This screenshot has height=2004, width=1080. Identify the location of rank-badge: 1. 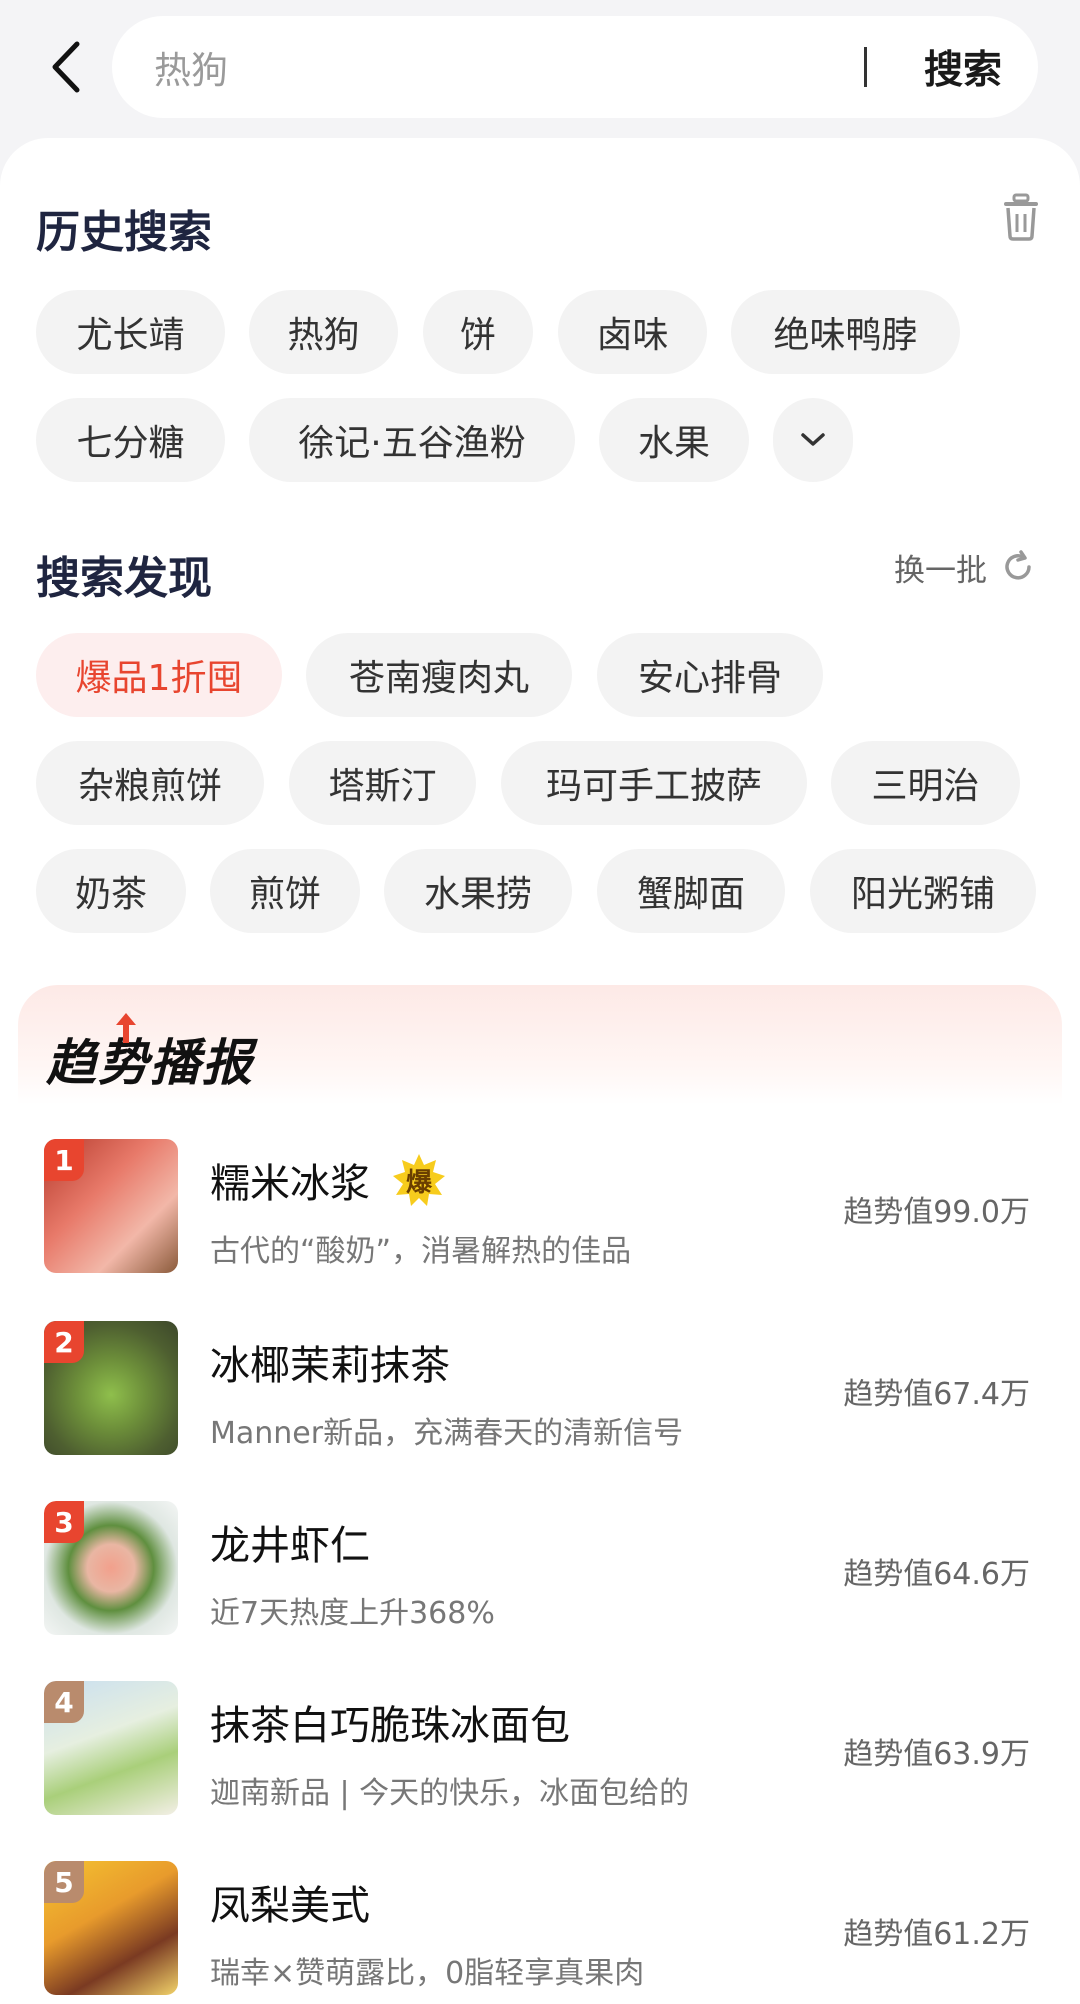
(64, 1160).